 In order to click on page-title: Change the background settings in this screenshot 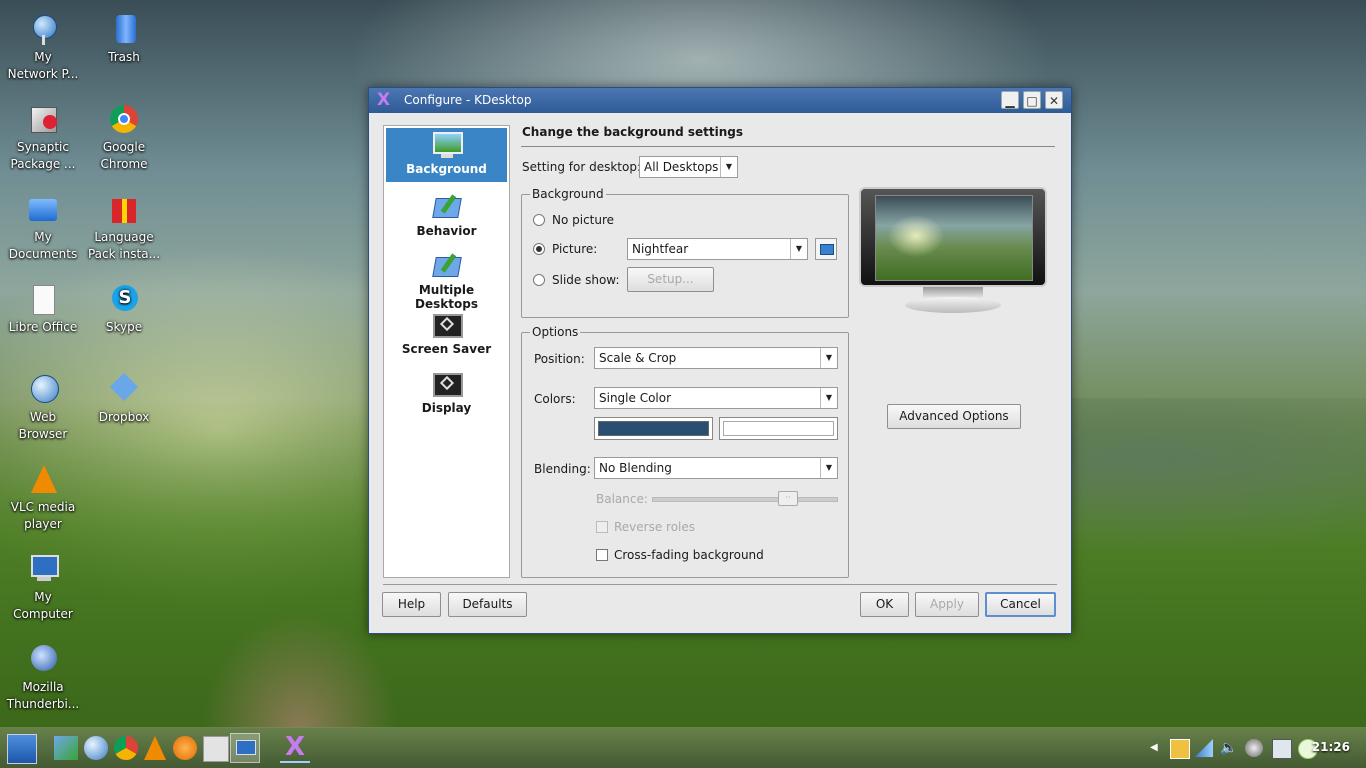, I will do `click(633, 132)`.